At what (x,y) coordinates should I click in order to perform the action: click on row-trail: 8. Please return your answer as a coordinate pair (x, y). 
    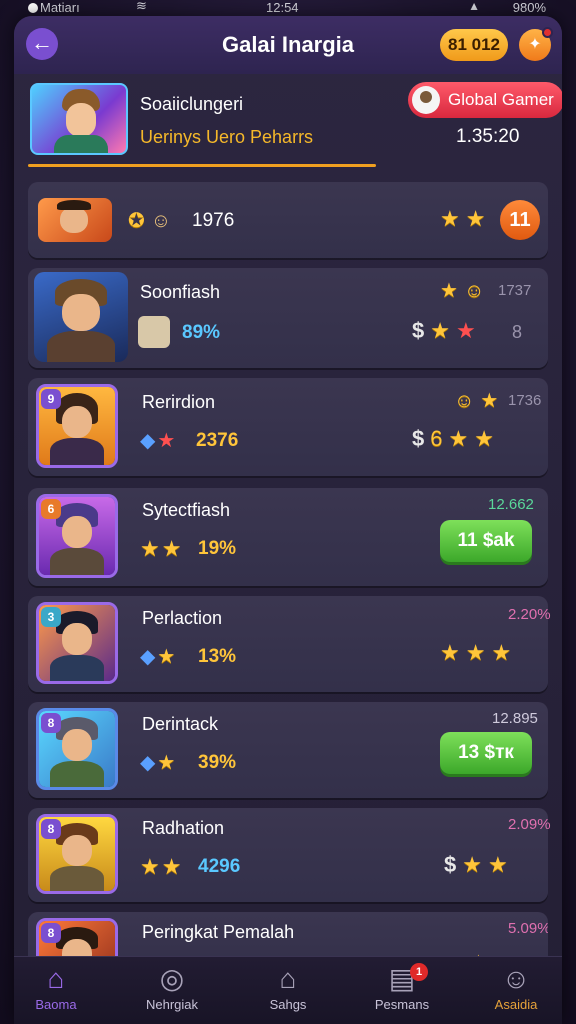
    Looking at the image, I should click on (517, 332).